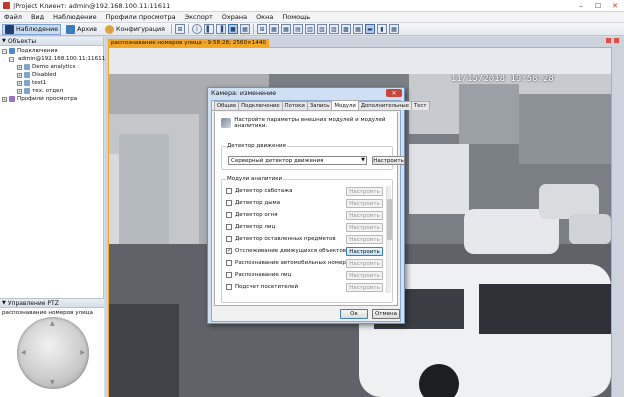 Image resolution: width=624 pixels, height=397 pixels. I want to click on chevron-down-icon: ▼, so click(363, 160).